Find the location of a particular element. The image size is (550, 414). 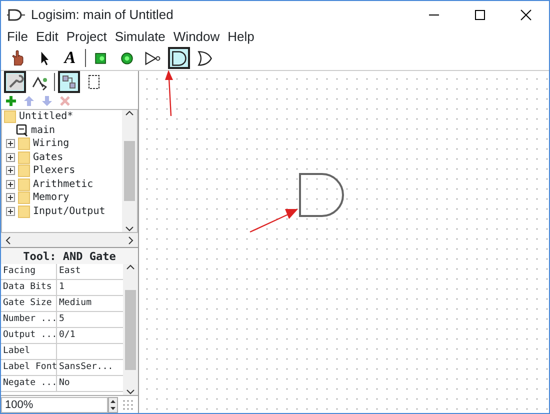

plus-icon is located at coordinates (11, 101).